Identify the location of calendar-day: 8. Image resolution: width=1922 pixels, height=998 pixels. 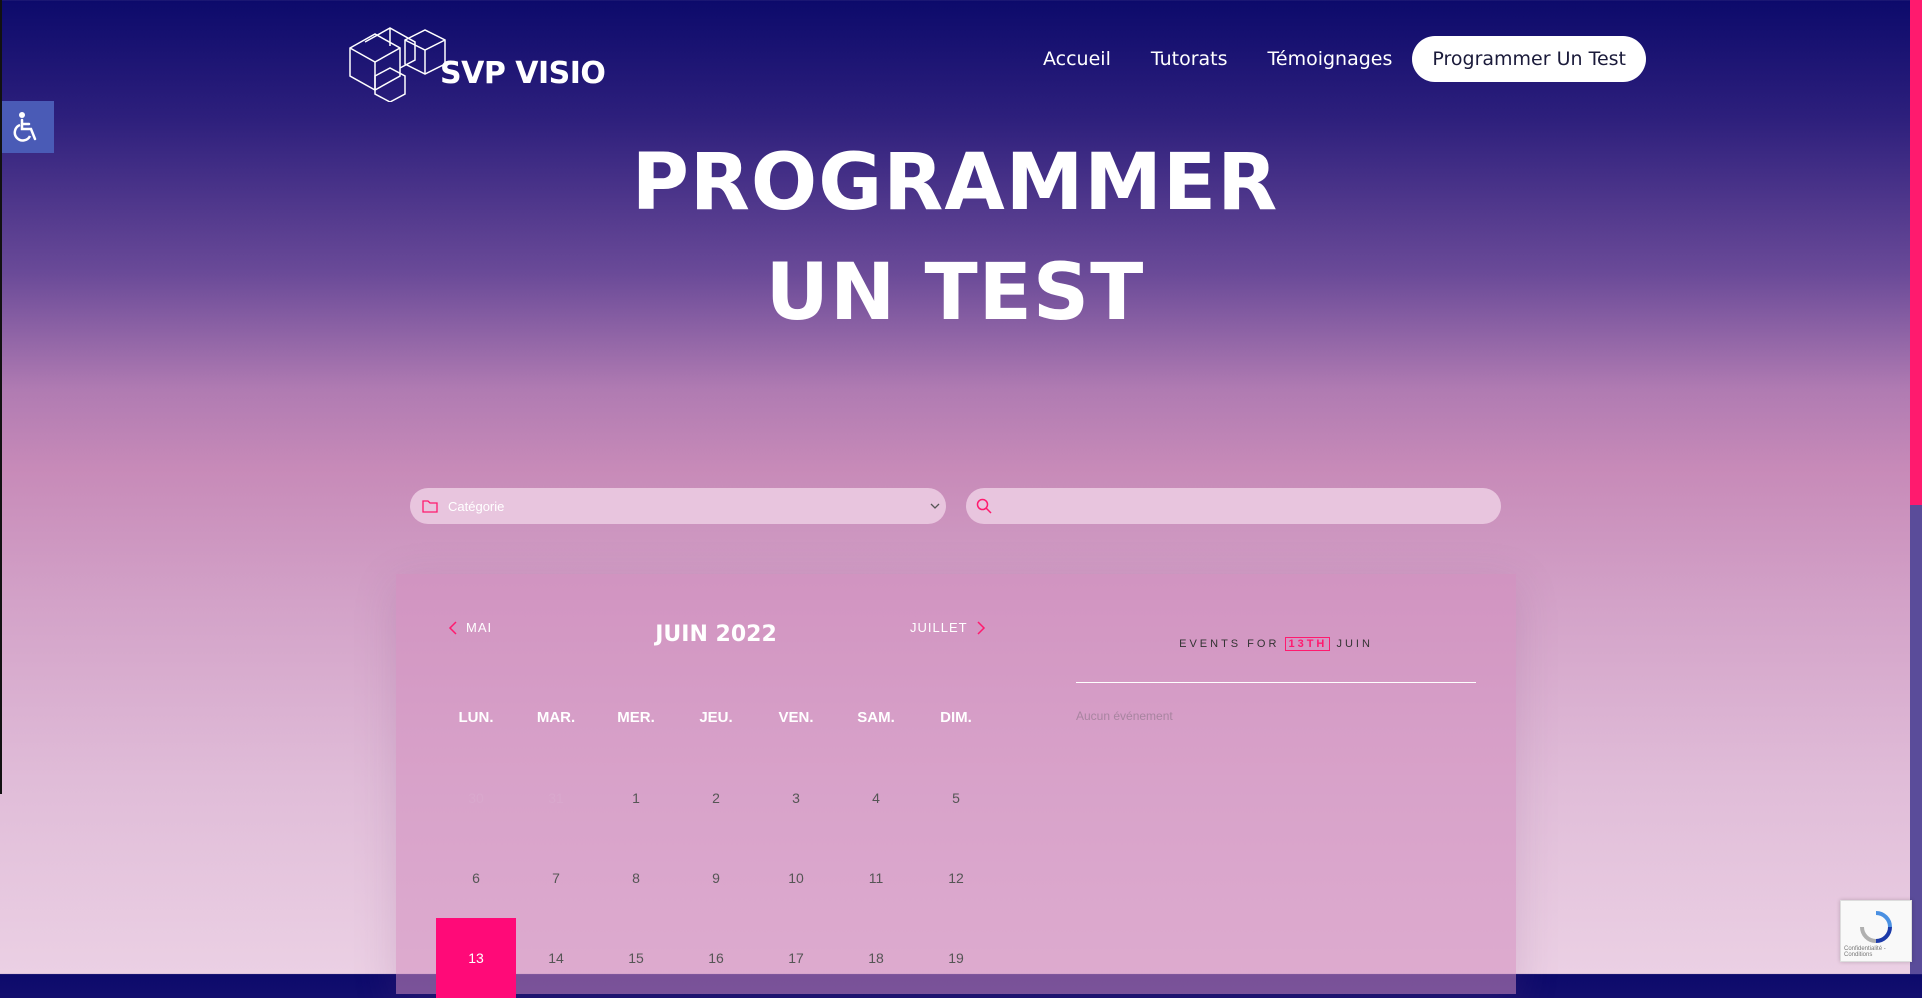
(636, 878).